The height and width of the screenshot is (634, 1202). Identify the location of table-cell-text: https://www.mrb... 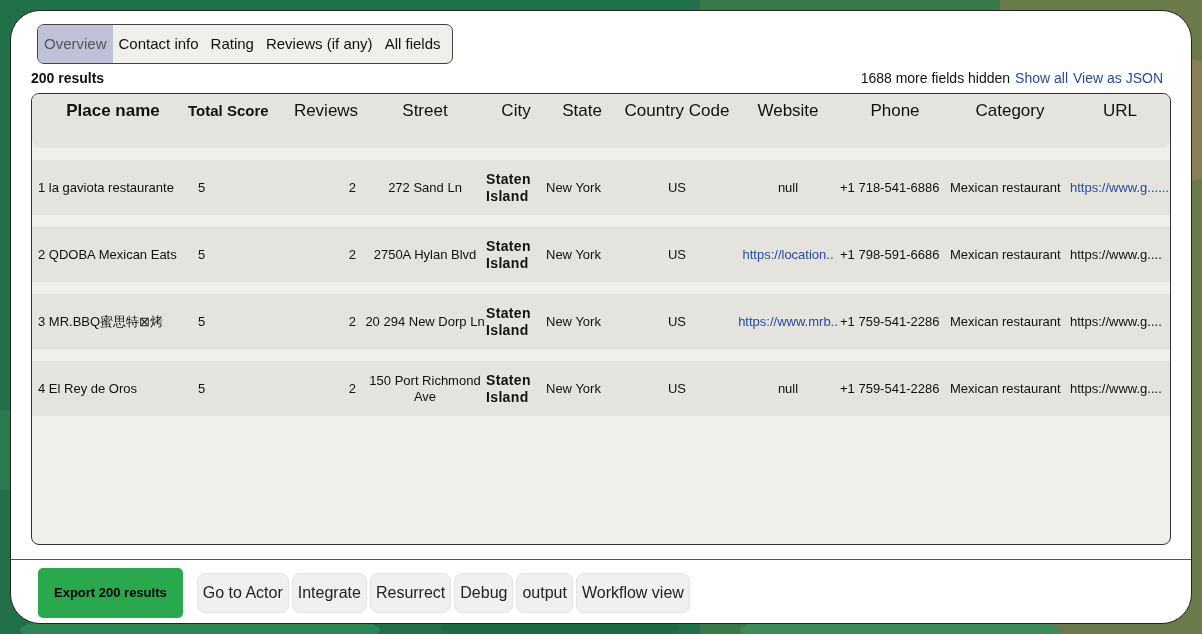
(788, 321).